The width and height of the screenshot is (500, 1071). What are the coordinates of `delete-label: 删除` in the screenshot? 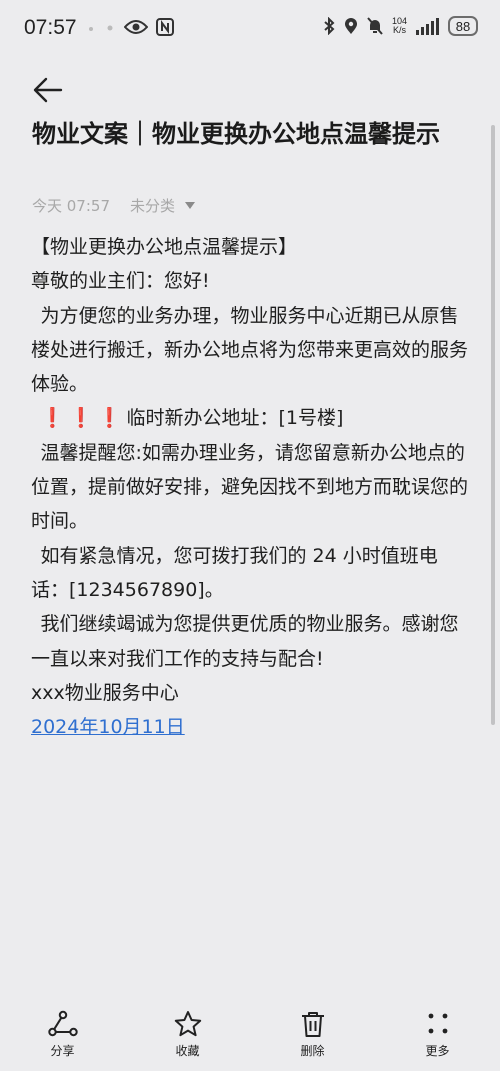 It's located at (312, 1051).